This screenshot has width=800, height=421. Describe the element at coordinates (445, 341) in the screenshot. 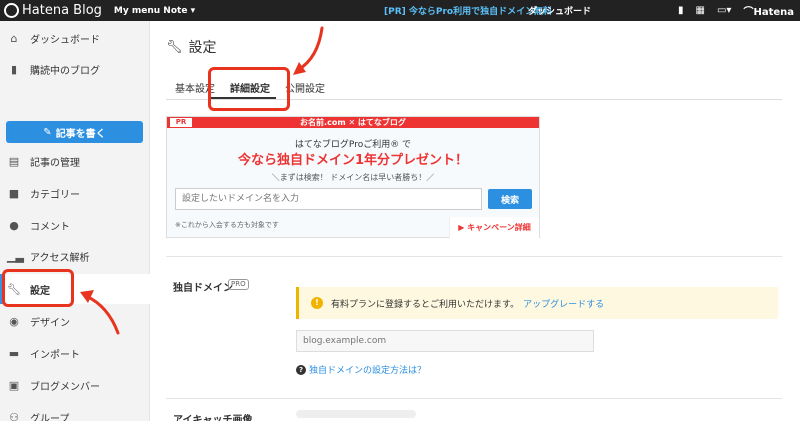

I see `custom-domain-input` at that location.